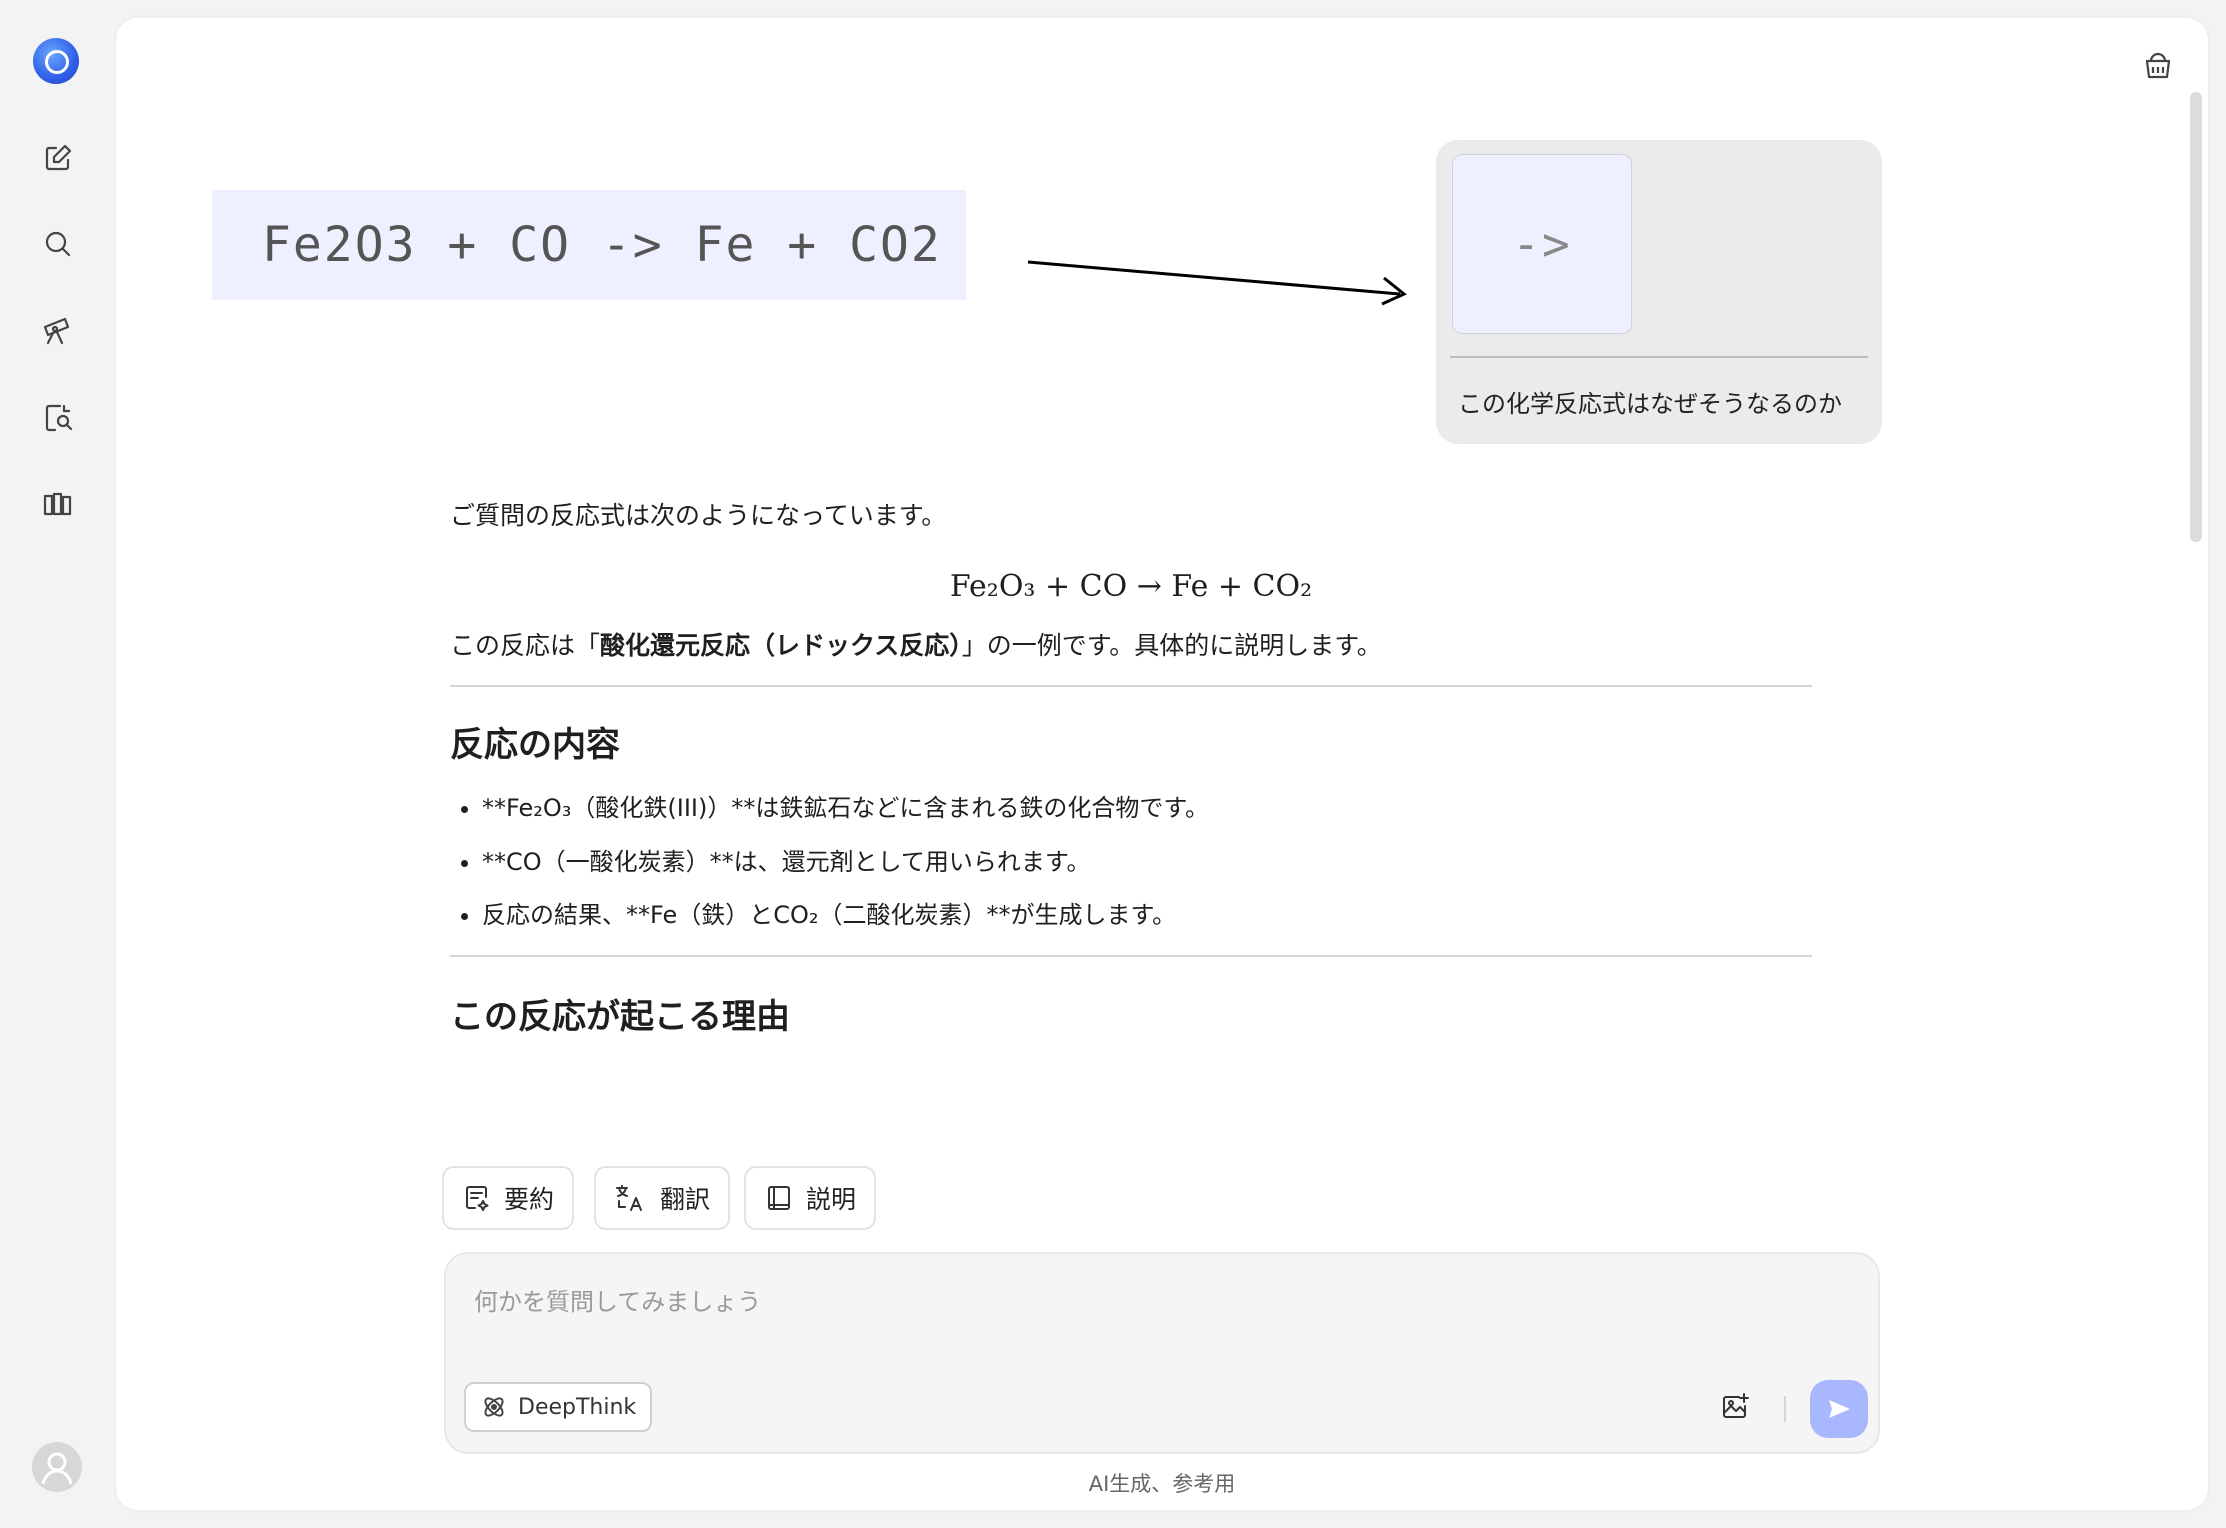  I want to click on atom-icon, so click(494, 1407).